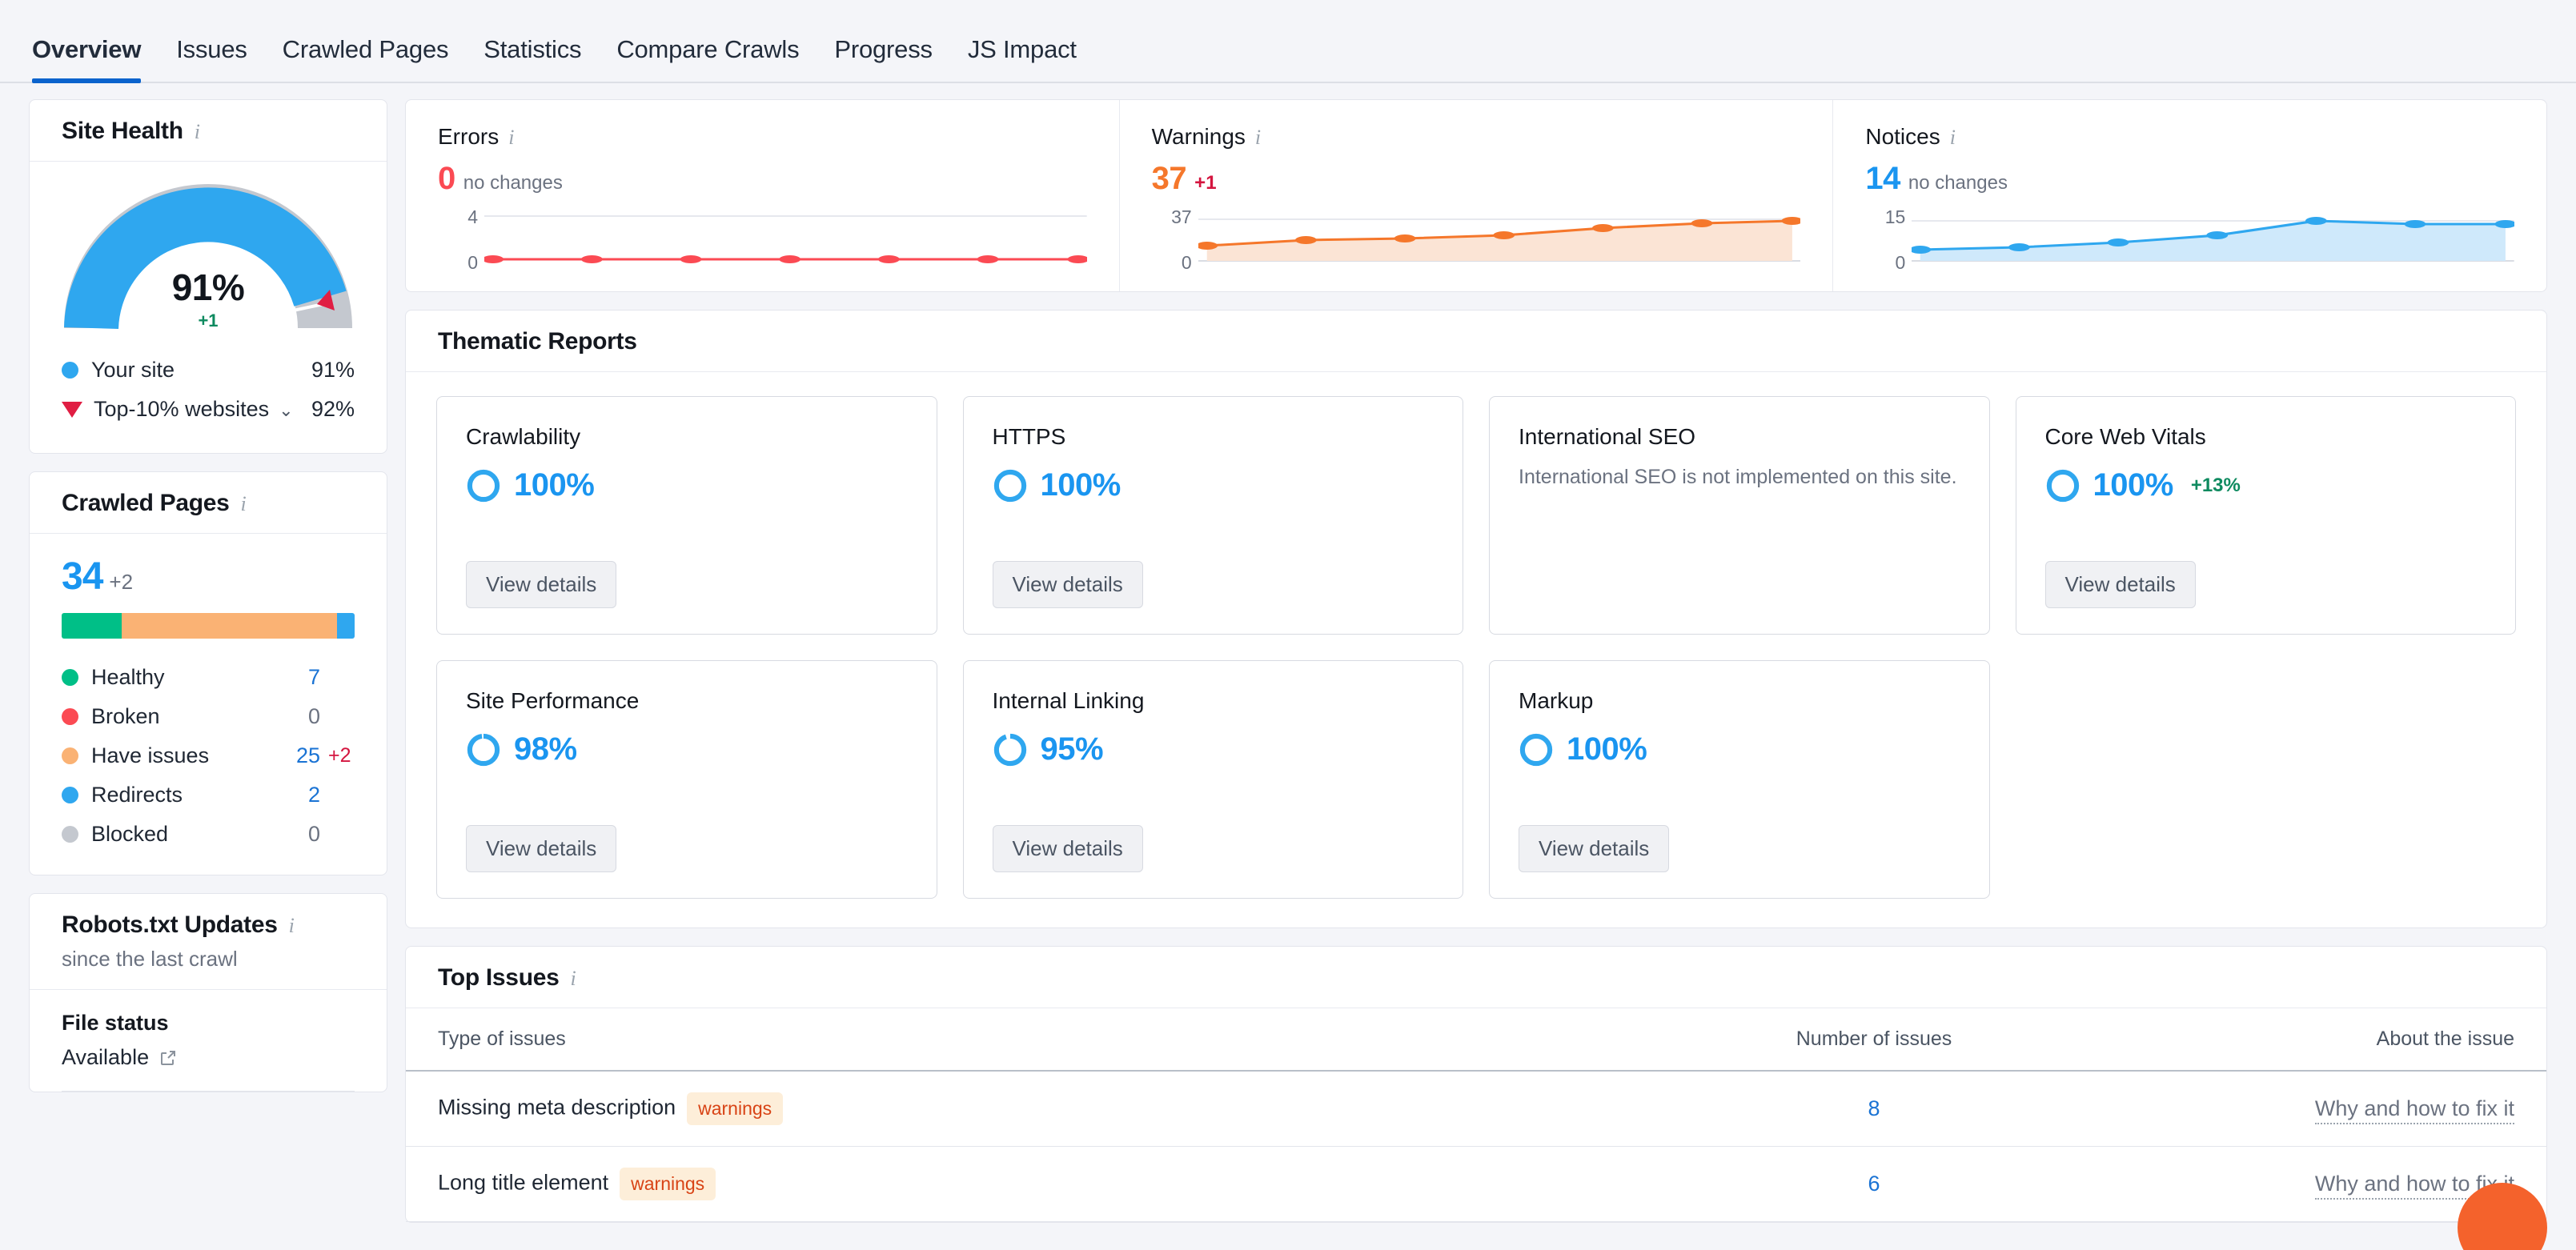 The height and width of the screenshot is (1250, 2576). What do you see at coordinates (2216, 485) in the screenshot?
I see `thematic-card-badge: +13%` at bounding box center [2216, 485].